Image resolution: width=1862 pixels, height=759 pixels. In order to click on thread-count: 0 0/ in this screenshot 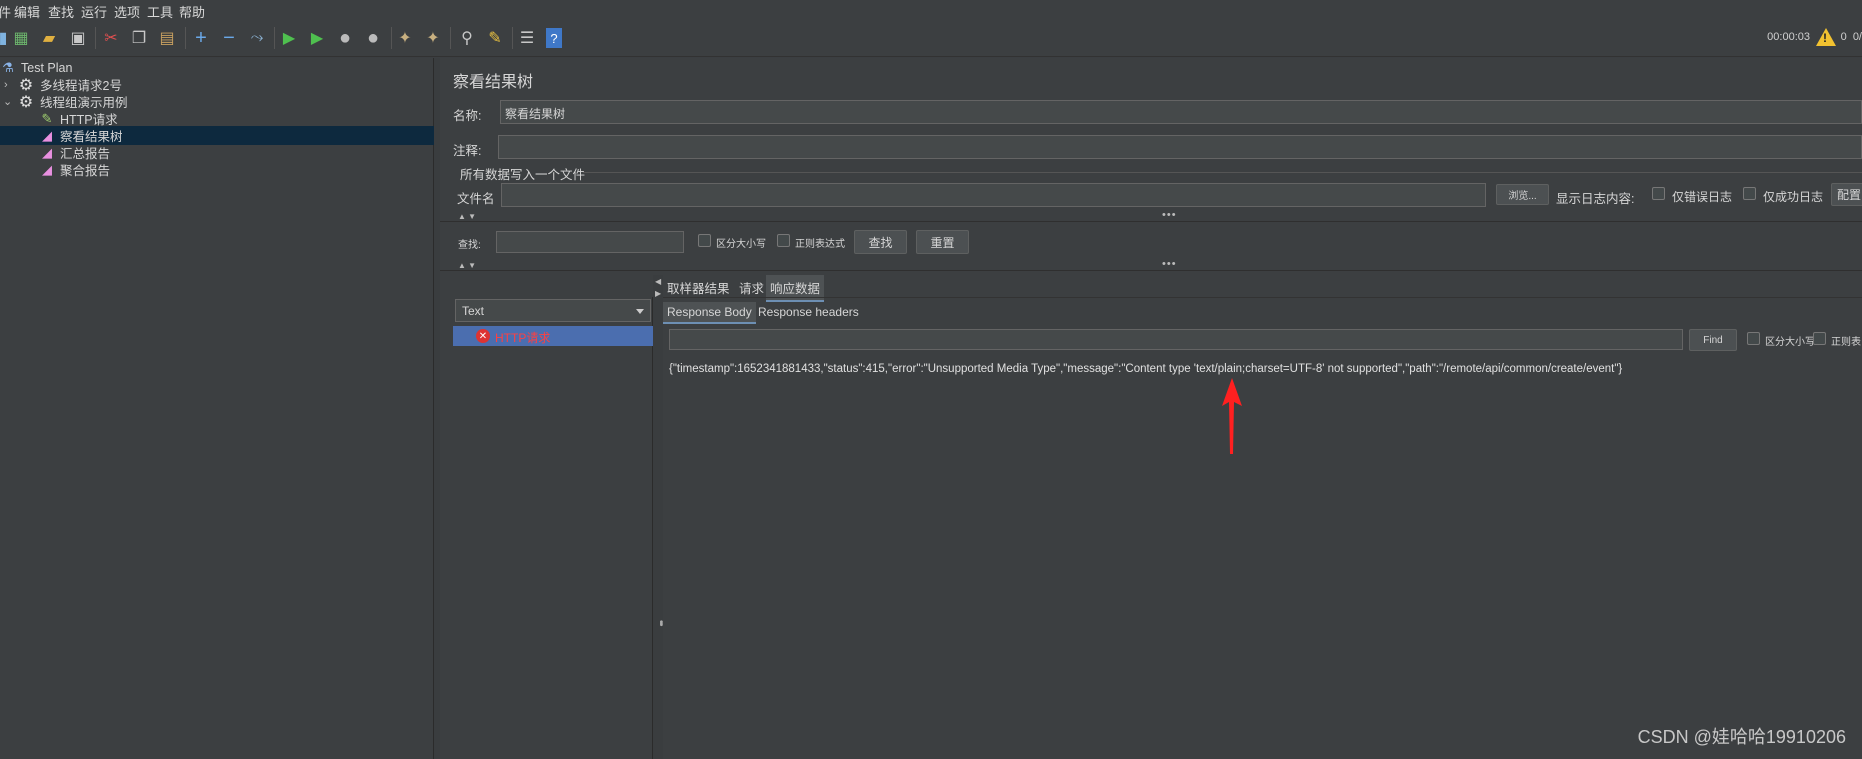, I will do `click(1851, 37)`.